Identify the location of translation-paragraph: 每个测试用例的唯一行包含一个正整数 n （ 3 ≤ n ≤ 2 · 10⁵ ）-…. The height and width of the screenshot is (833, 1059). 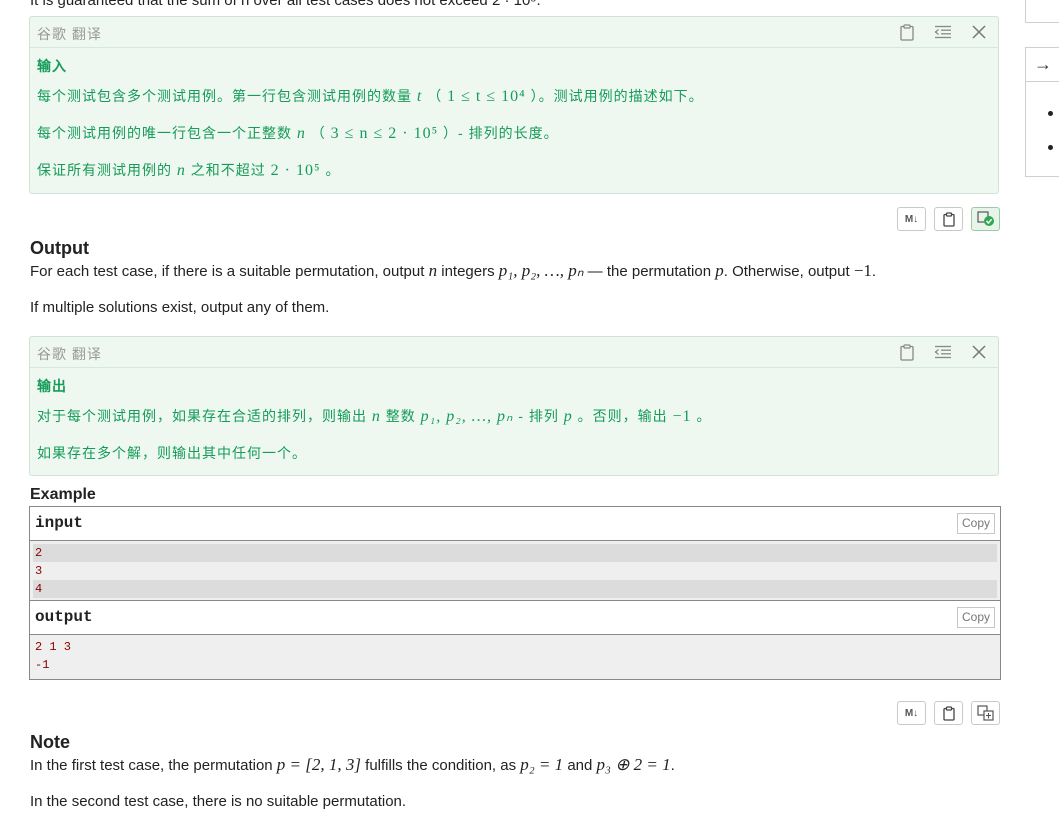
(298, 133).